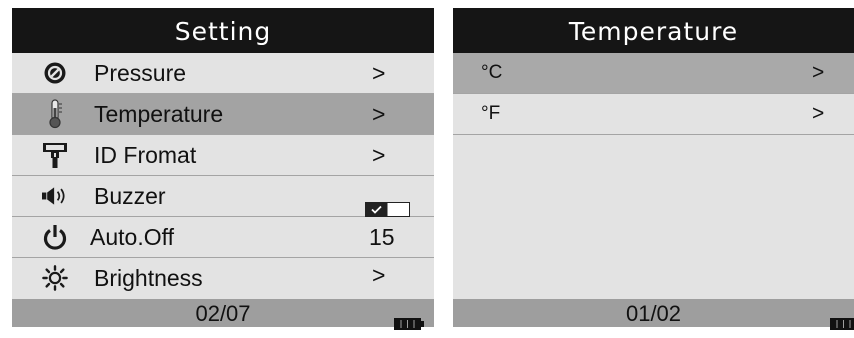 This screenshot has width=854, height=338. What do you see at coordinates (55, 114) in the screenshot?
I see `thermometer-icon` at bounding box center [55, 114].